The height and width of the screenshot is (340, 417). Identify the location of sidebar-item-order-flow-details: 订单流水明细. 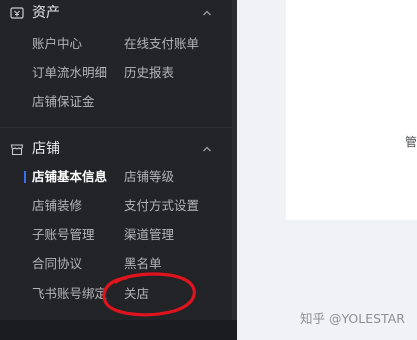
(69, 73).